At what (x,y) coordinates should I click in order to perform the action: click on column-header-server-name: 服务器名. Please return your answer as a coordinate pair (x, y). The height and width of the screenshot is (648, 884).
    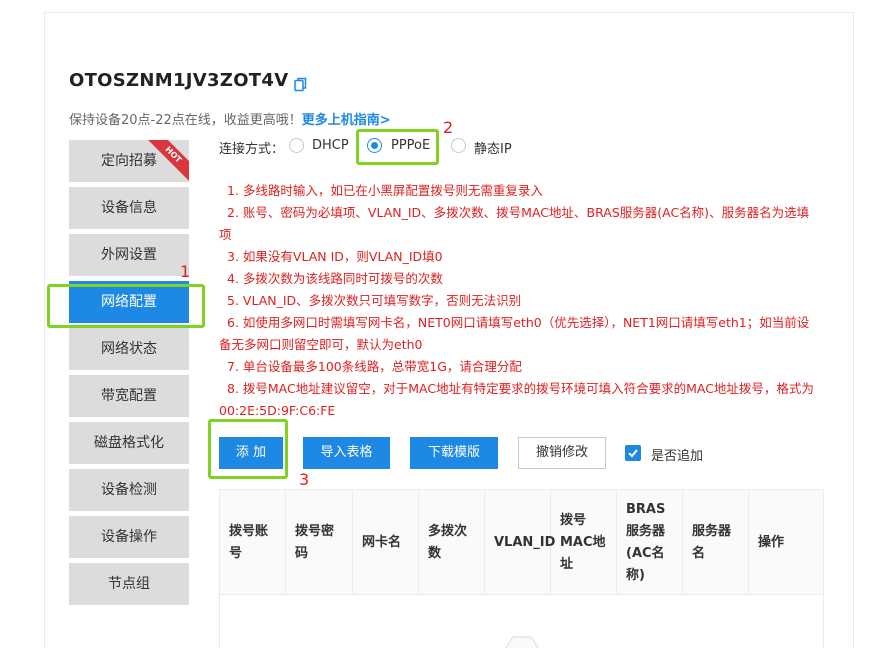
    Looking at the image, I should click on (716, 542).